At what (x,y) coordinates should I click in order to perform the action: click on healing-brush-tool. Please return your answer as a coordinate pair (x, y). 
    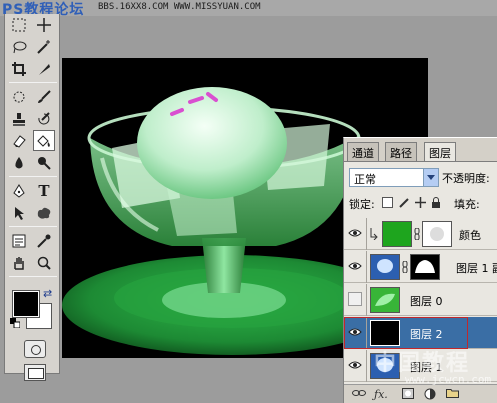
    Looking at the image, I should click on (19, 96).